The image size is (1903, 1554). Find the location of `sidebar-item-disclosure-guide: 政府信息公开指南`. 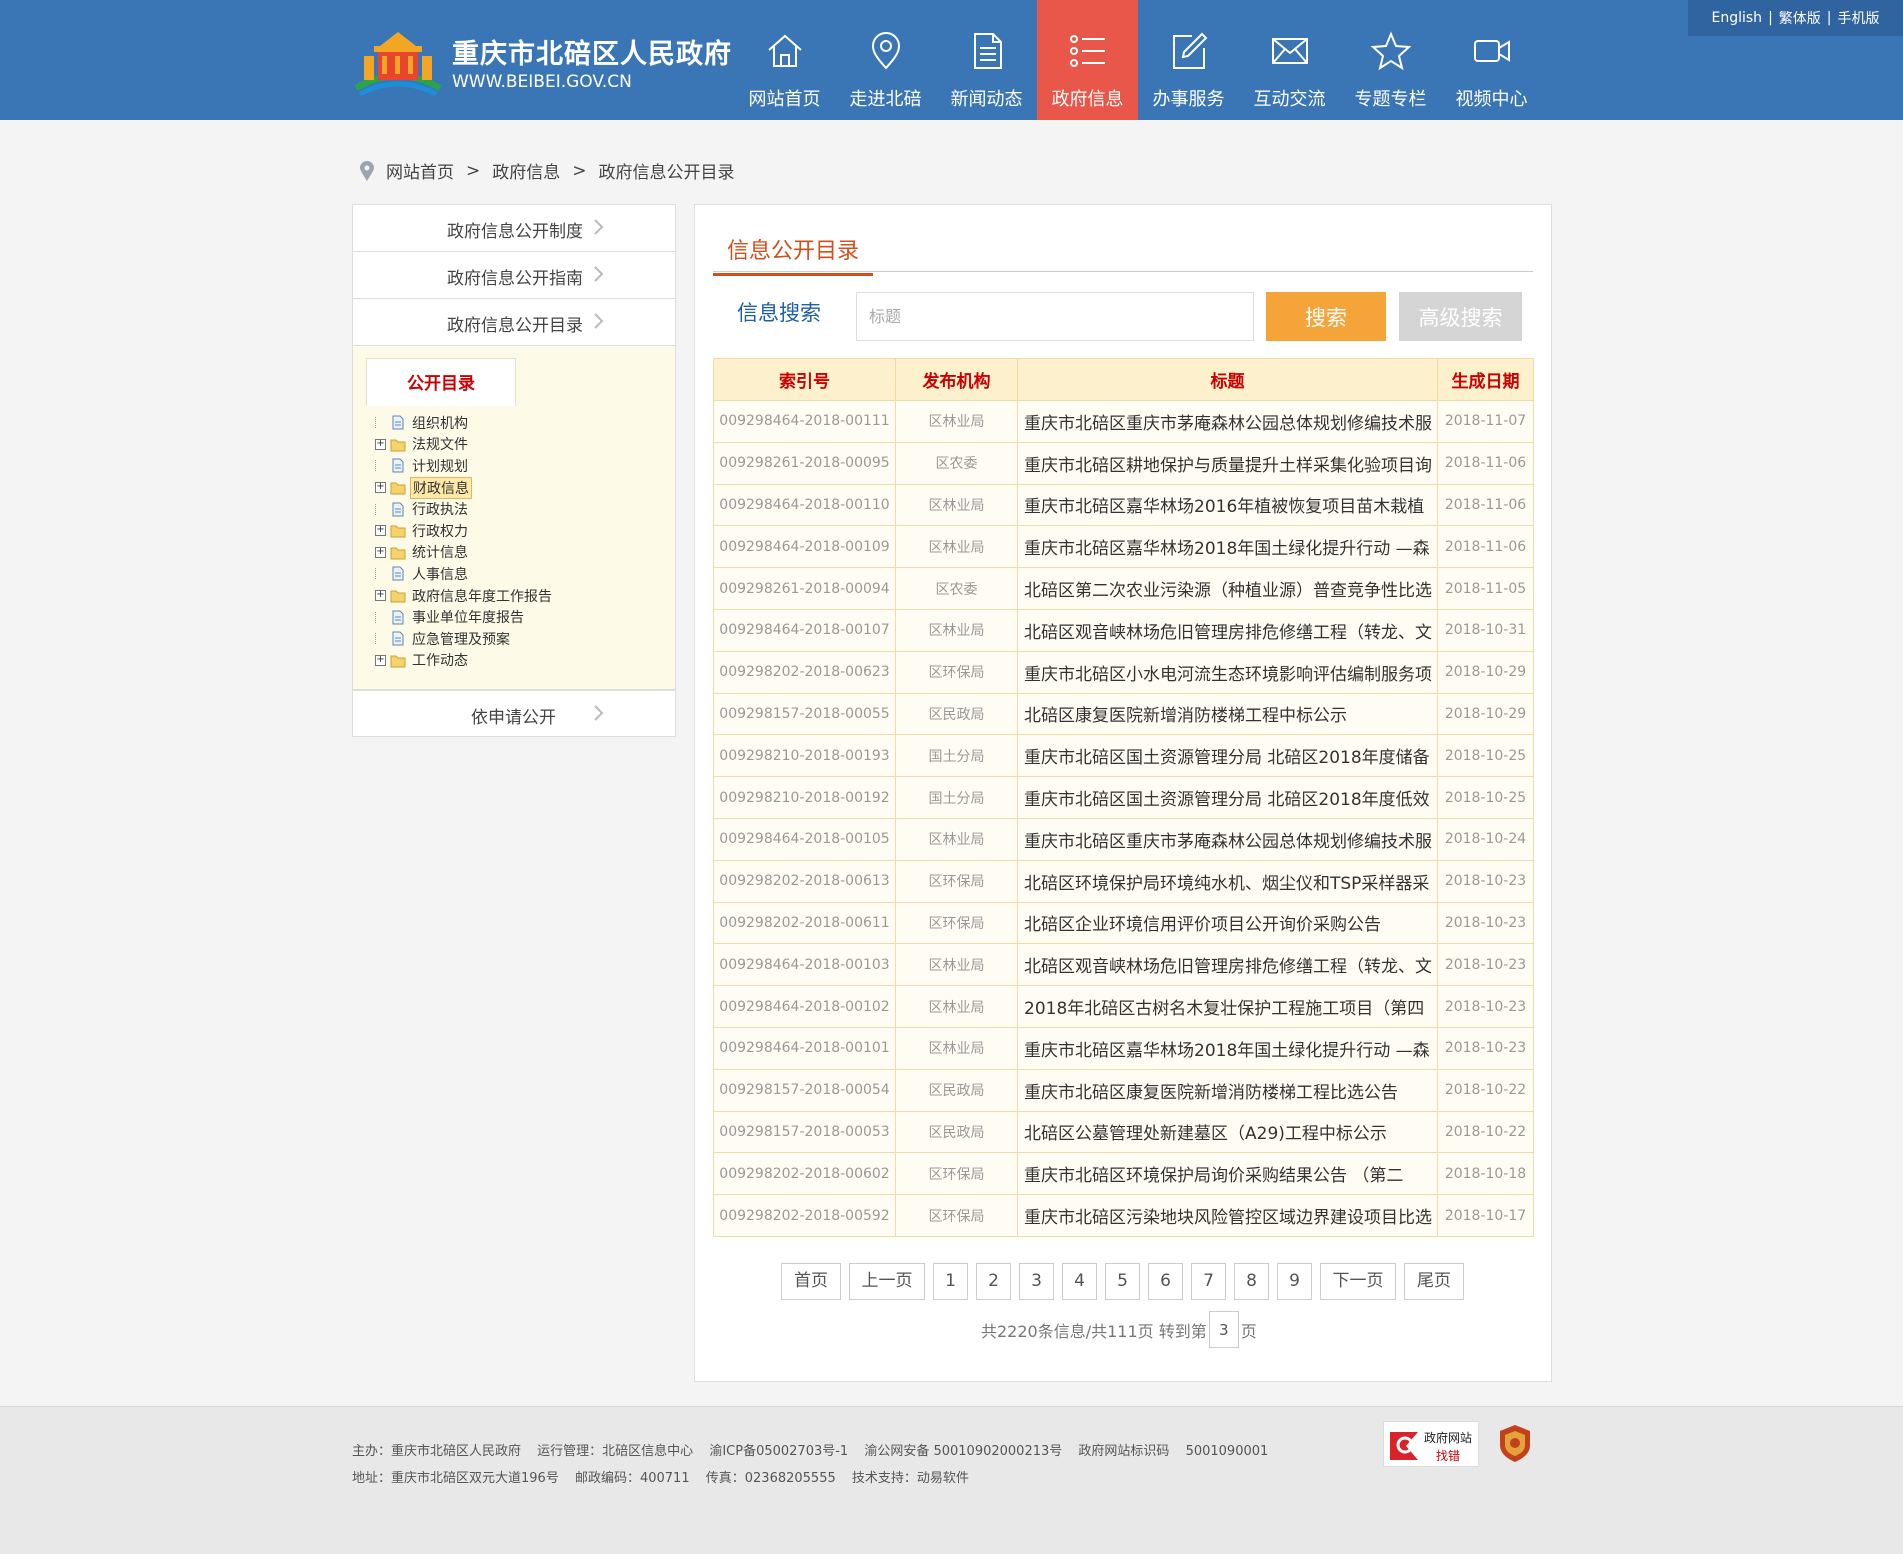

sidebar-item-disclosure-guide: 政府信息公开指南 is located at coordinates (514, 274).